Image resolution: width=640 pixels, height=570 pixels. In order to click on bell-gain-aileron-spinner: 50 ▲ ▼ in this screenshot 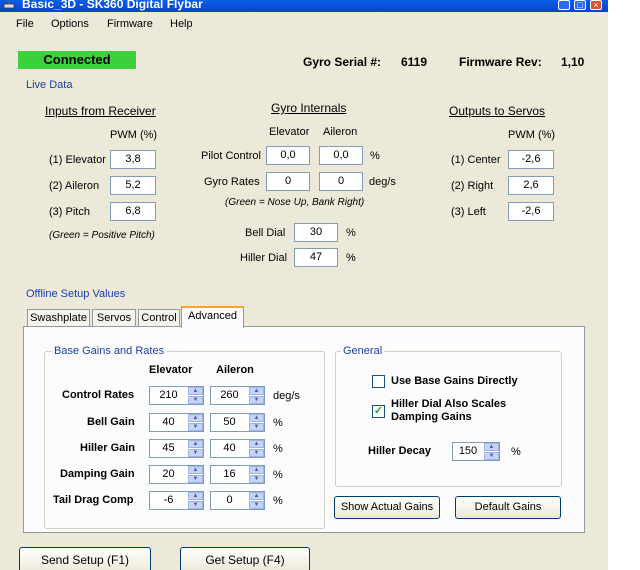, I will do `click(237, 422)`.